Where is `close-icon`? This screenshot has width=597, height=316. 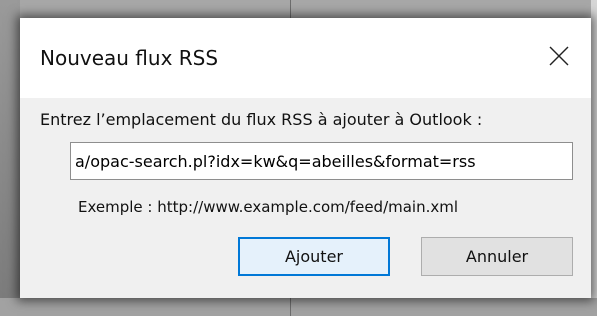
close-icon is located at coordinates (559, 56).